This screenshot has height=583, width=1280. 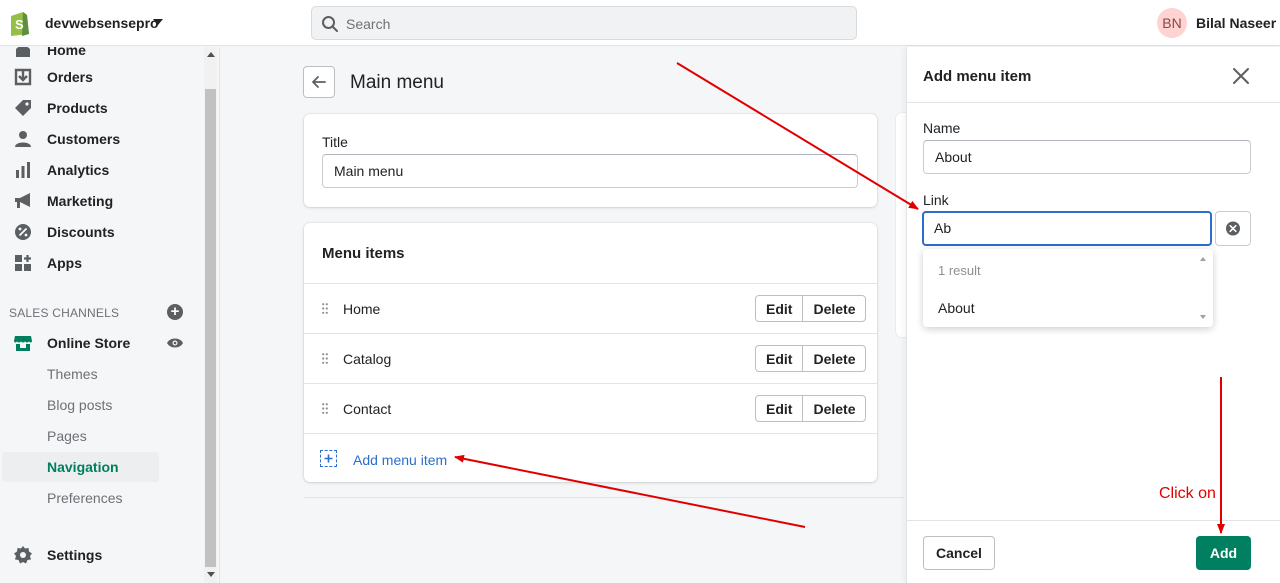 I want to click on sidebar-item-label: Settings, so click(x=75, y=555).